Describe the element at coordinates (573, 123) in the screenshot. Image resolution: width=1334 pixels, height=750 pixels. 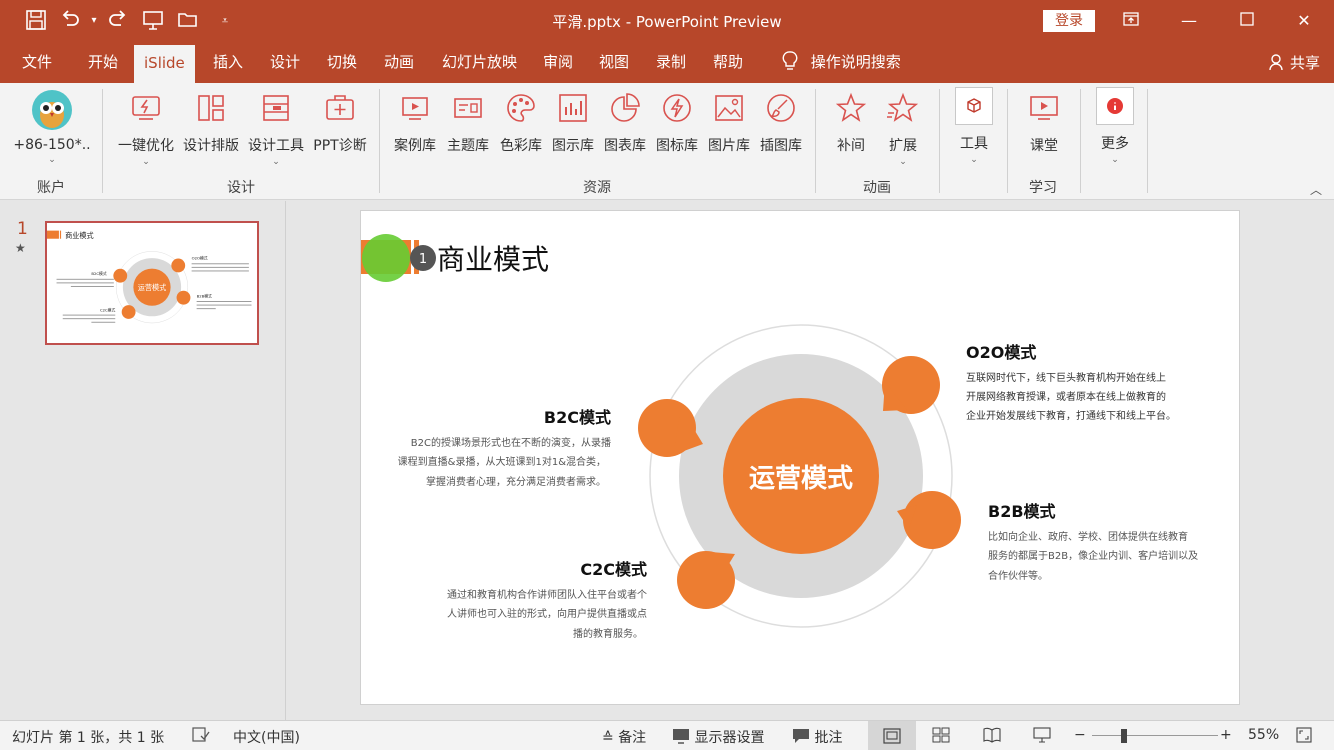
I see `diagram-library-button: 图示库` at that location.